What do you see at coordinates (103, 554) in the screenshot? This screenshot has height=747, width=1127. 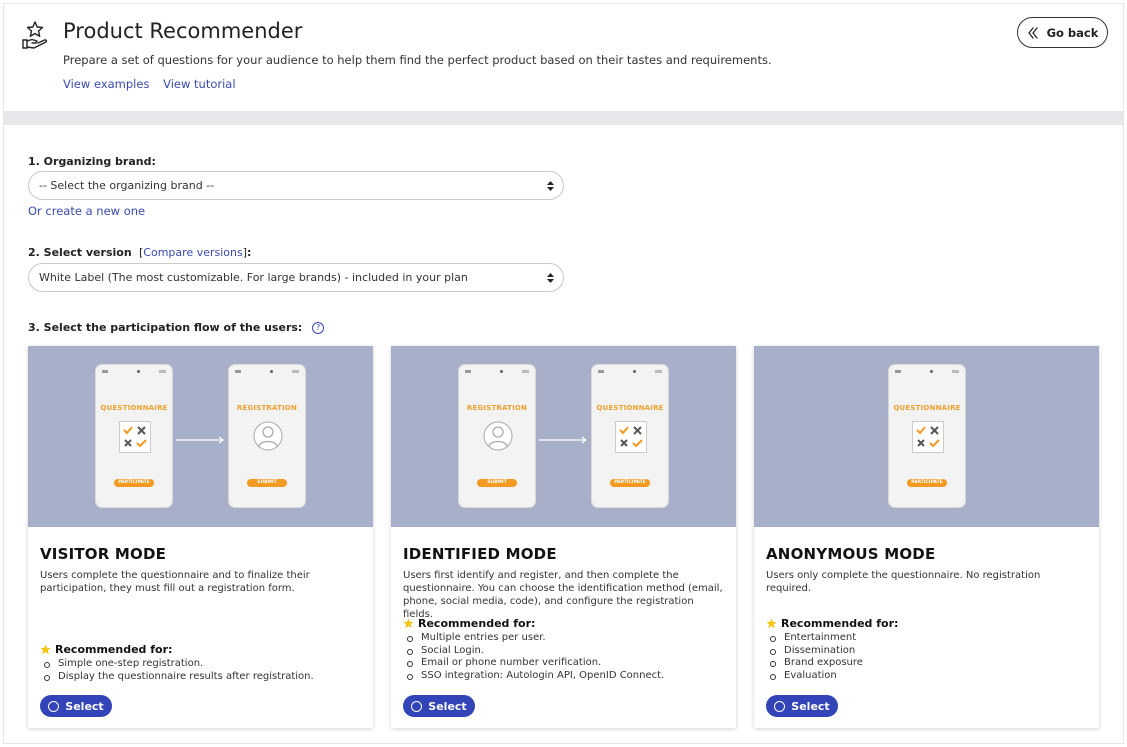 I see `mode-title: VISITOR MODE` at bounding box center [103, 554].